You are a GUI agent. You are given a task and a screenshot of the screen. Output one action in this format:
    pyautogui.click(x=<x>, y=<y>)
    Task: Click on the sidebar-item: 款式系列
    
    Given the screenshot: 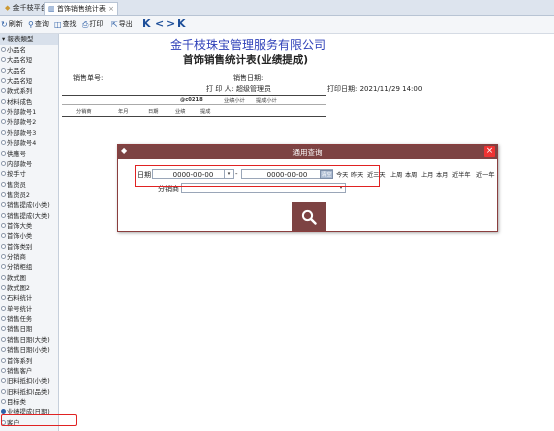 What is the action you would take?
    pyautogui.click(x=29, y=92)
    